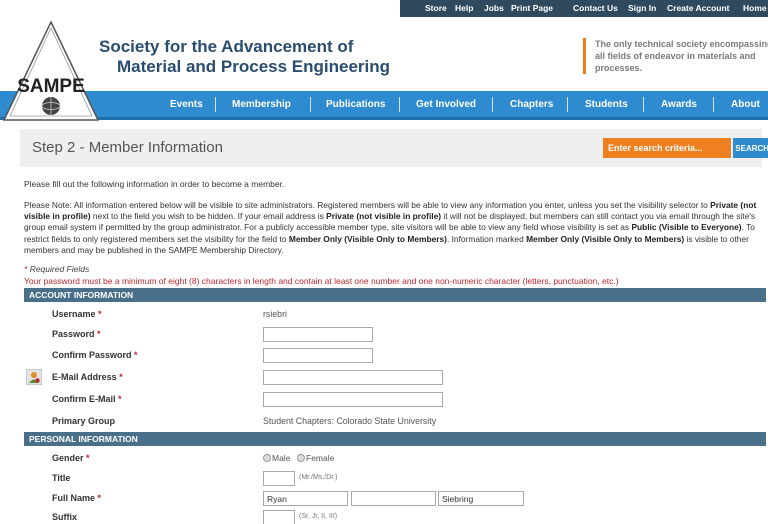  I want to click on form-row-username: Username * rsiebri, so click(395, 315).